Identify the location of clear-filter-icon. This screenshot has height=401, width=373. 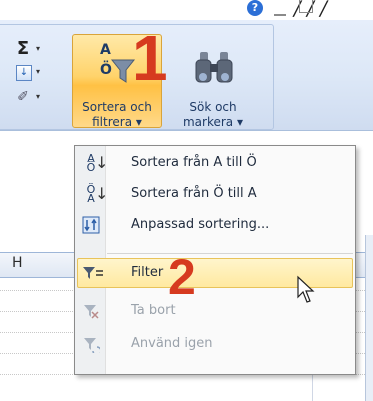
(91, 312).